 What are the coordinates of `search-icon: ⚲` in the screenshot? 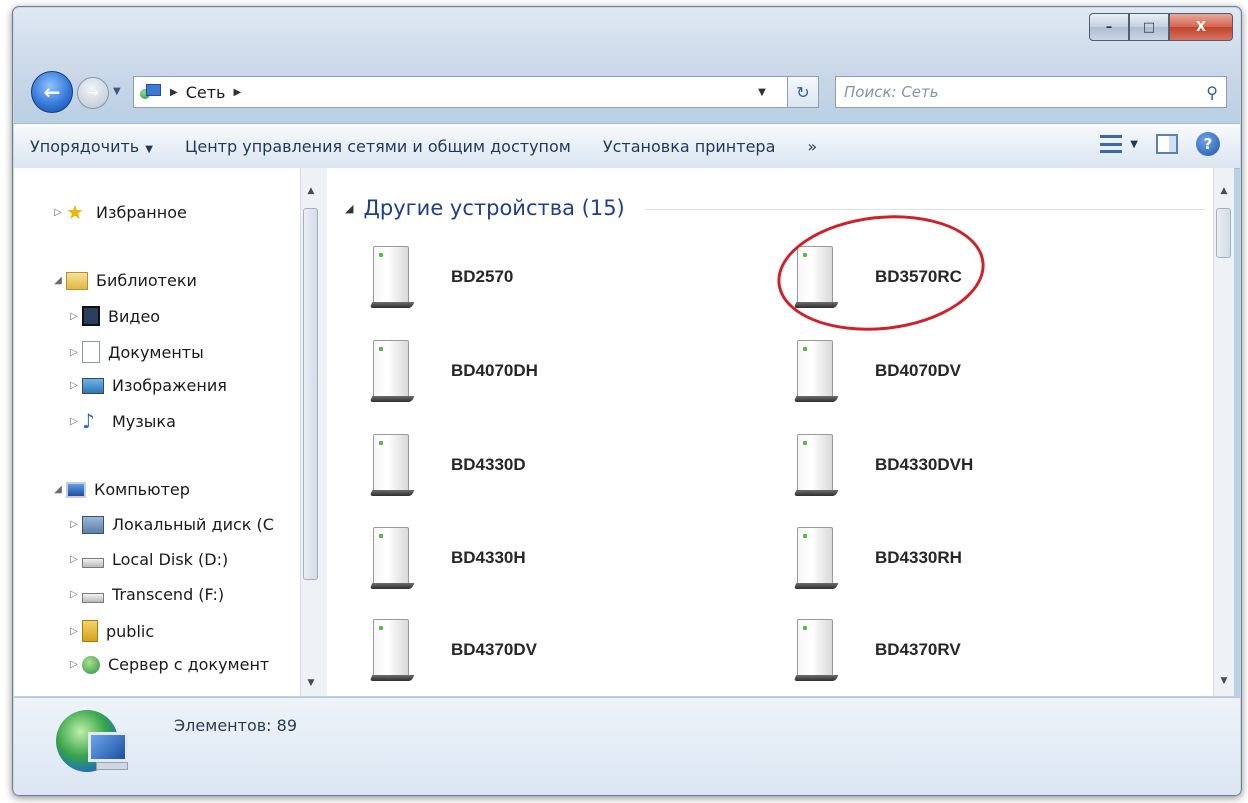 It's located at (1212, 92).